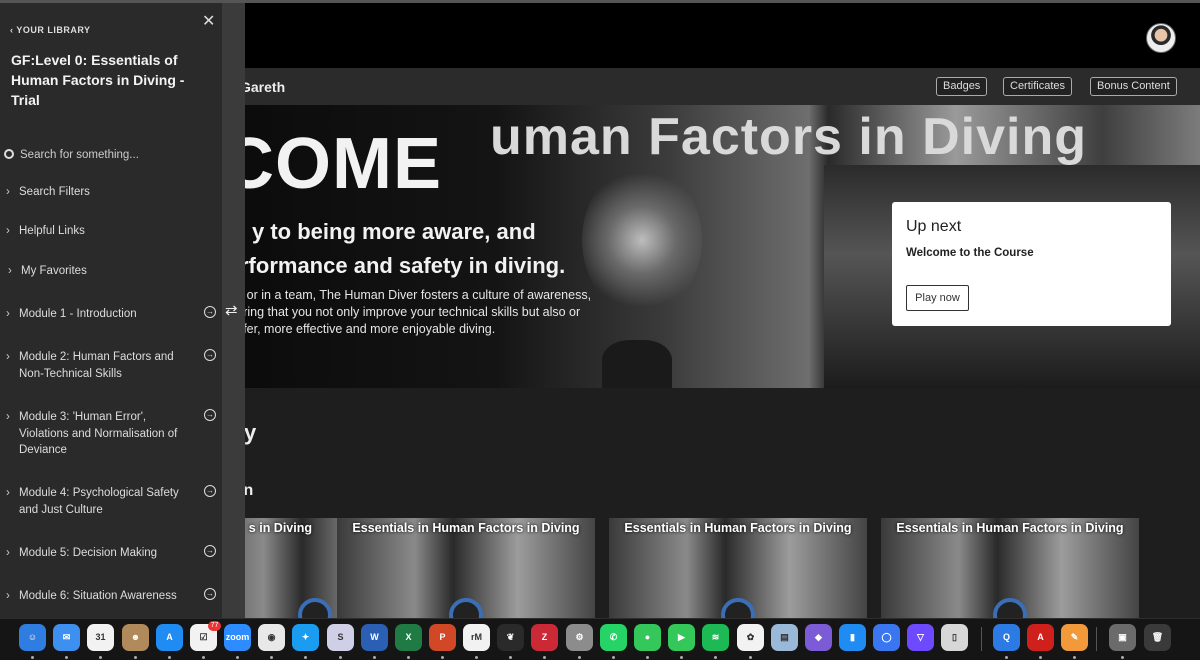 Image resolution: width=1200 pixels, height=660 pixels. Describe the element at coordinates (1122, 637) in the screenshot. I see `image-capture-icon: ▣` at that location.